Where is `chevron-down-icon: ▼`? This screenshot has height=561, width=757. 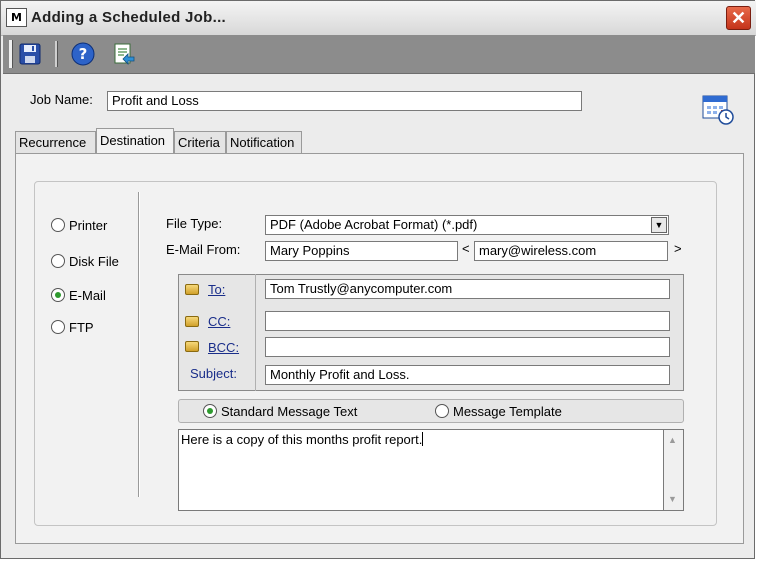
chevron-down-icon: ▼ is located at coordinates (659, 225).